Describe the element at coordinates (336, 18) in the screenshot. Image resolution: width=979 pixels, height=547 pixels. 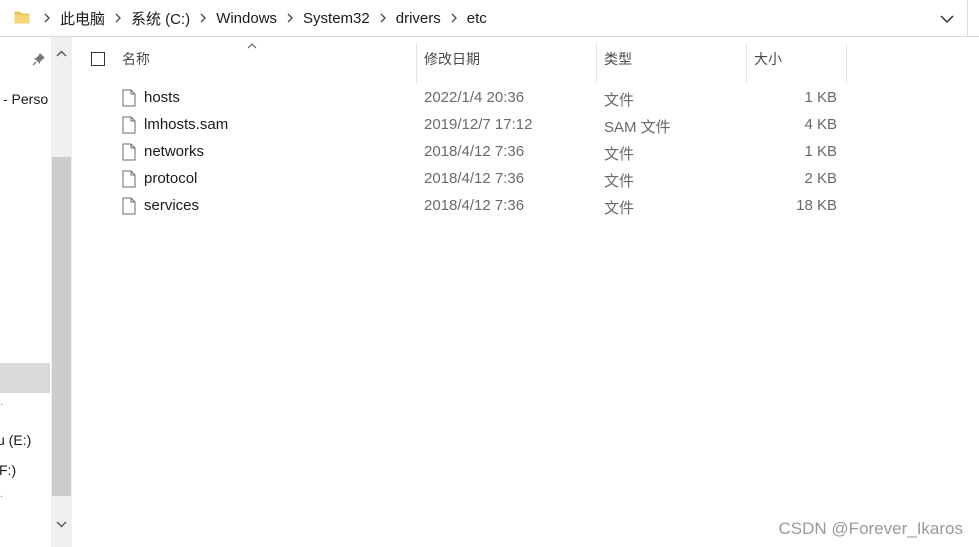
I see `breadcrumb-item-system32: System32` at that location.